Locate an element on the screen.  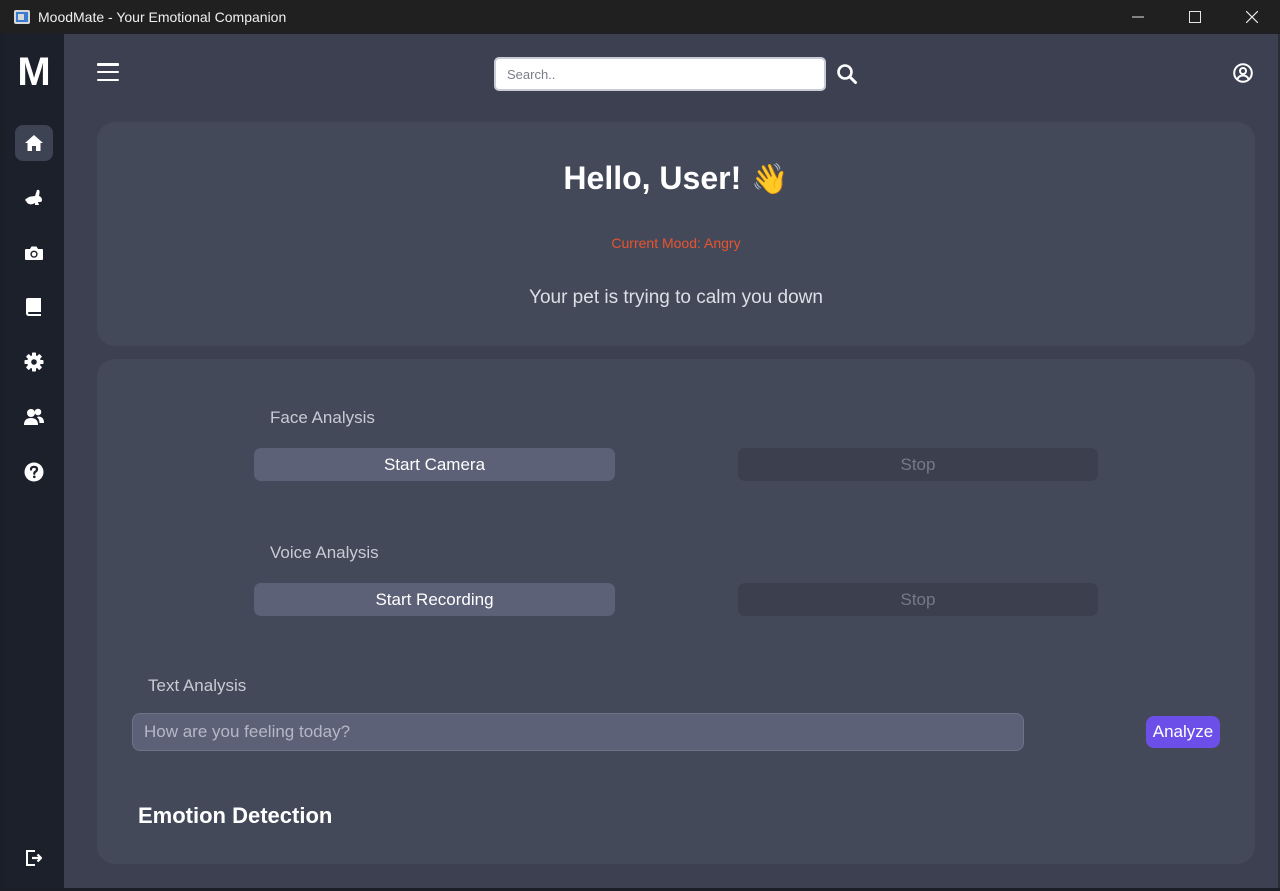
question-icon is located at coordinates (34, 472).